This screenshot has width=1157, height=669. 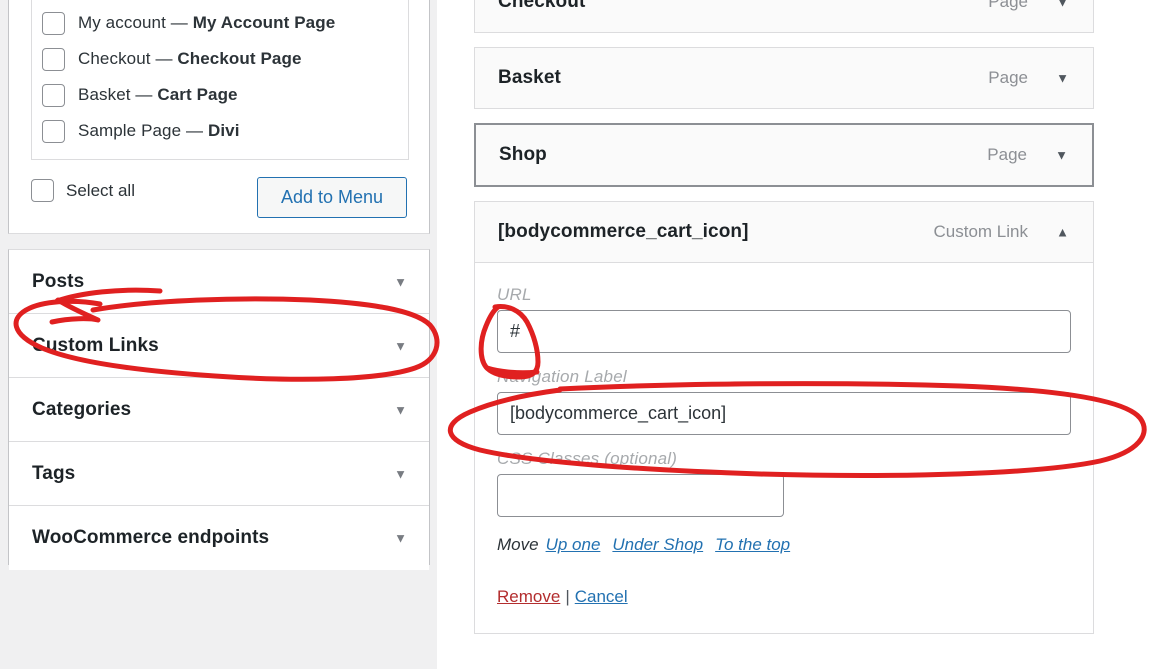 I want to click on accordion-section-woocommerce-endpoints: WooCommerce endpoints ▼, so click(x=219, y=538).